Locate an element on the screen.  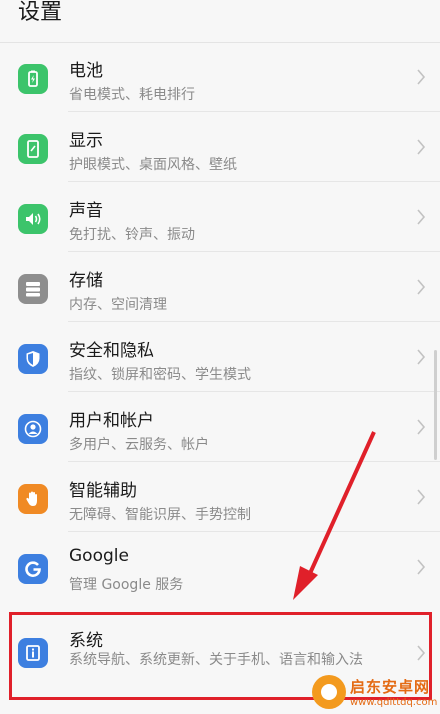
item-subtitle: 省电模式、耗电排行 is located at coordinates (132, 95).